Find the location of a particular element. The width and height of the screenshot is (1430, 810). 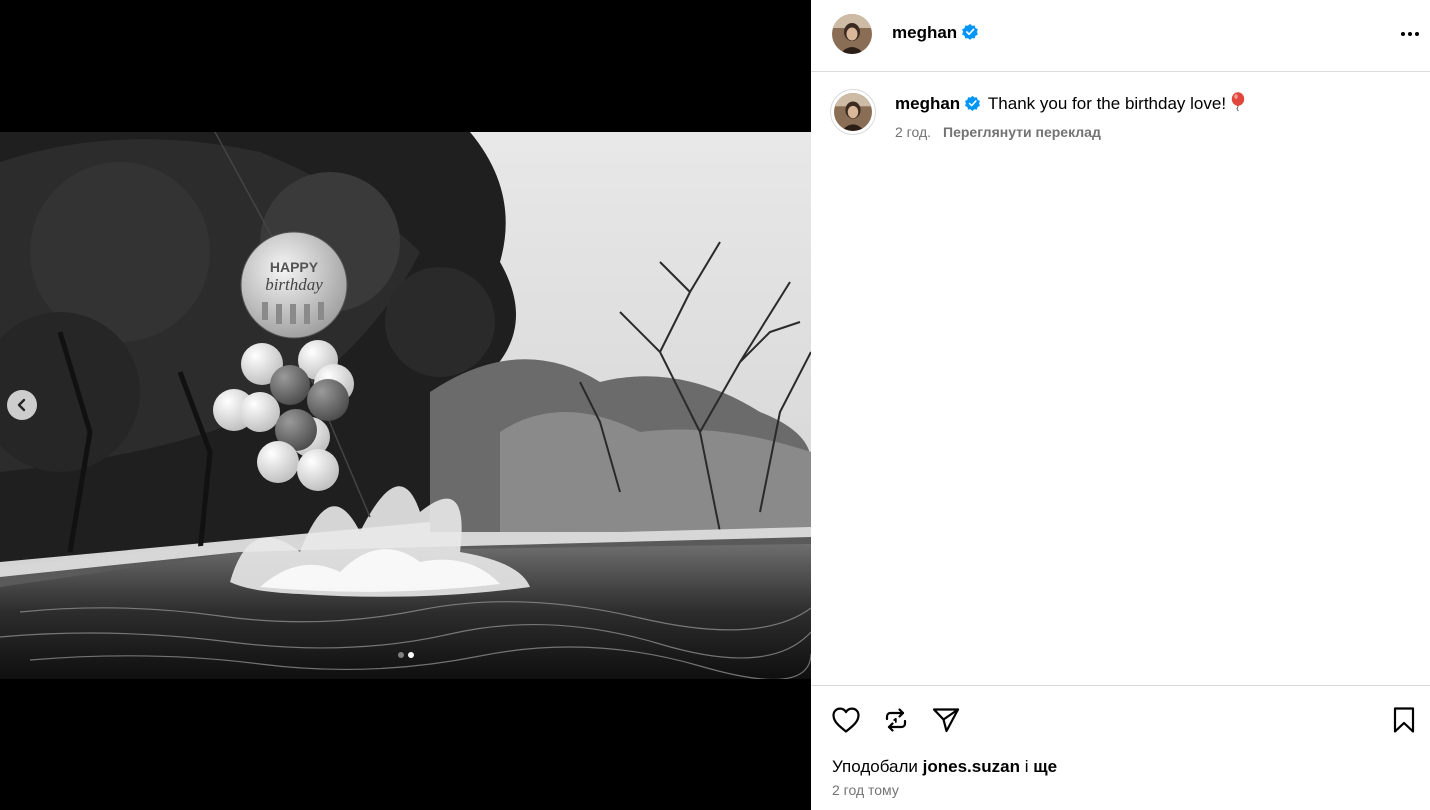

carousel-prev-button is located at coordinates (22, 405).